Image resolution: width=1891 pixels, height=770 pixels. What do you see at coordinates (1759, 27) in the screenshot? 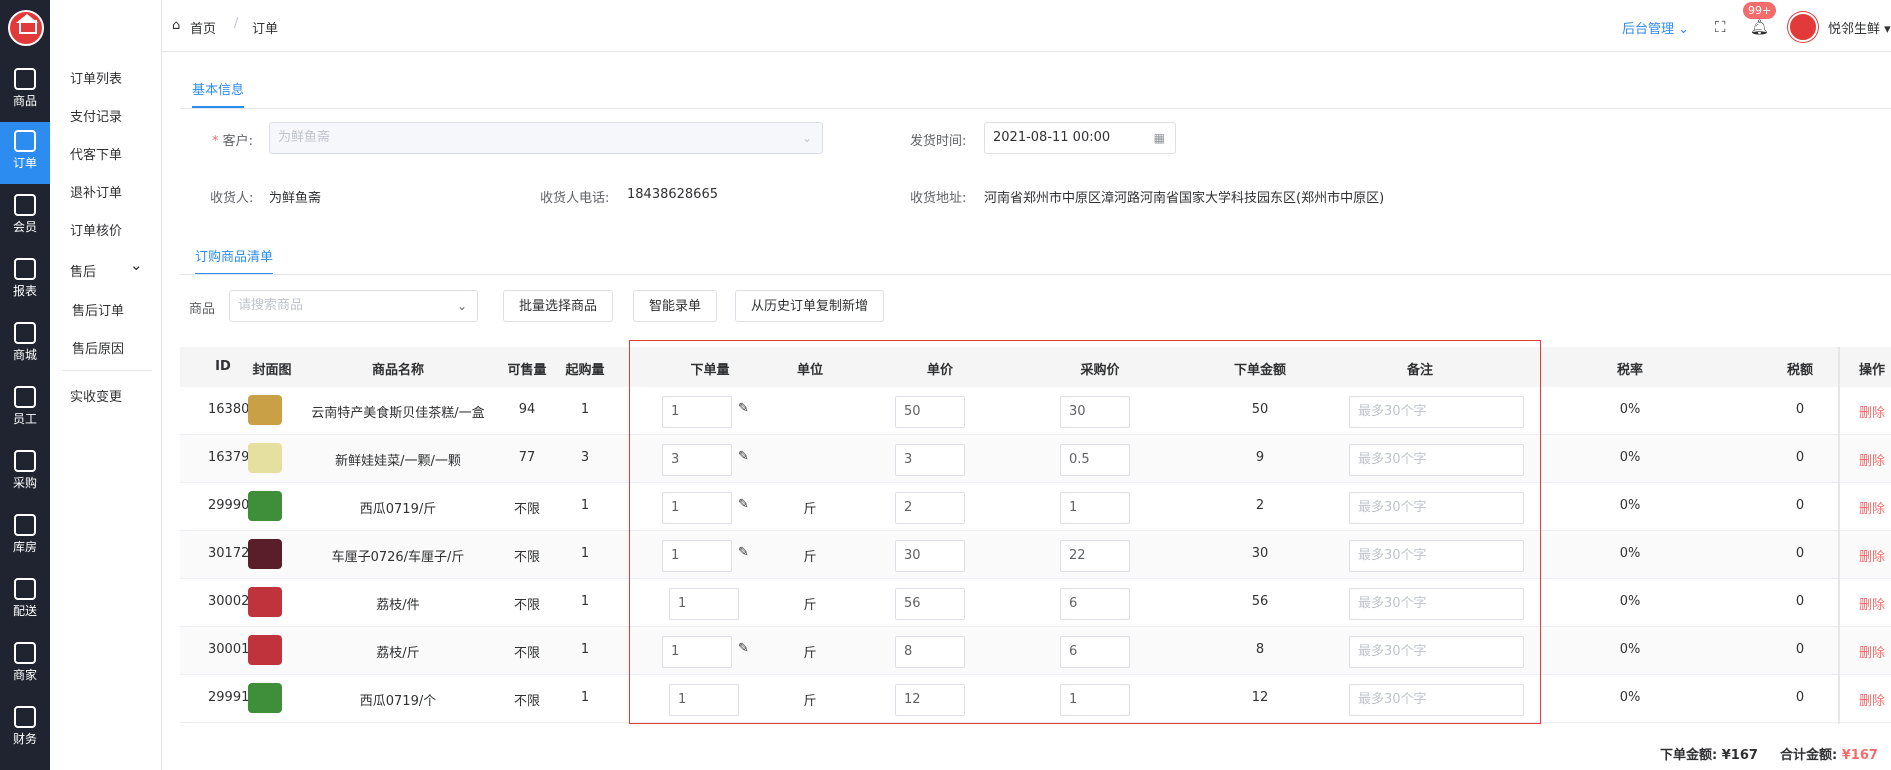
I see `bell-icon: 🔔︎` at bounding box center [1759, 27].